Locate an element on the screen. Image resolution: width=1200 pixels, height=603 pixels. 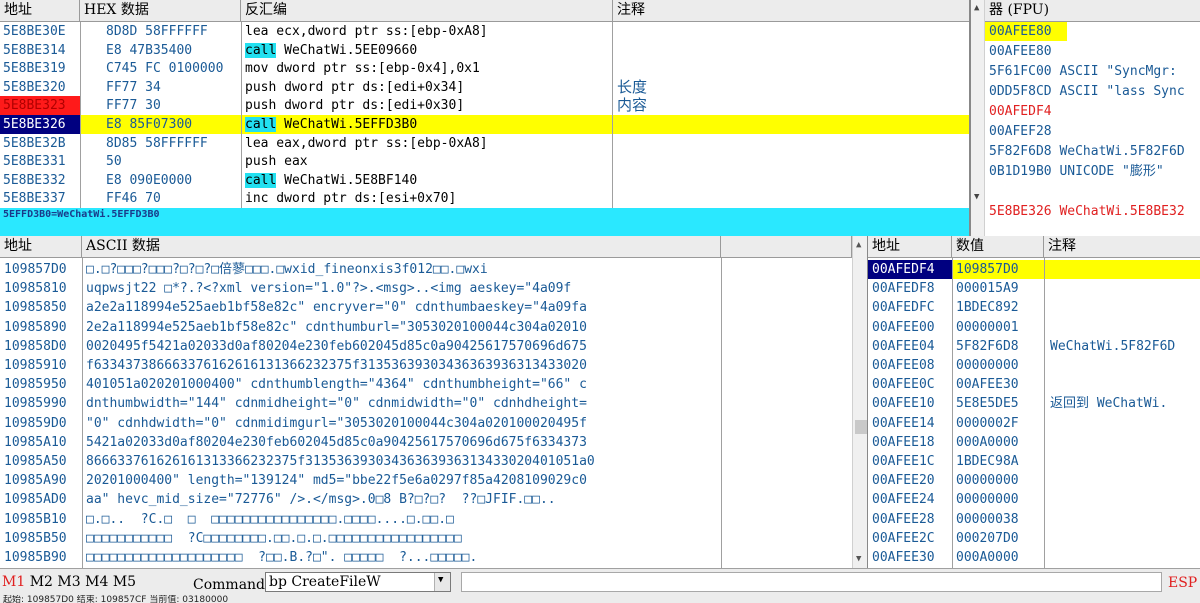
stack-row: 00AFEE10 5E8E5DE5 返回到 WeChatWi. is located at coordinates (1034, 403).